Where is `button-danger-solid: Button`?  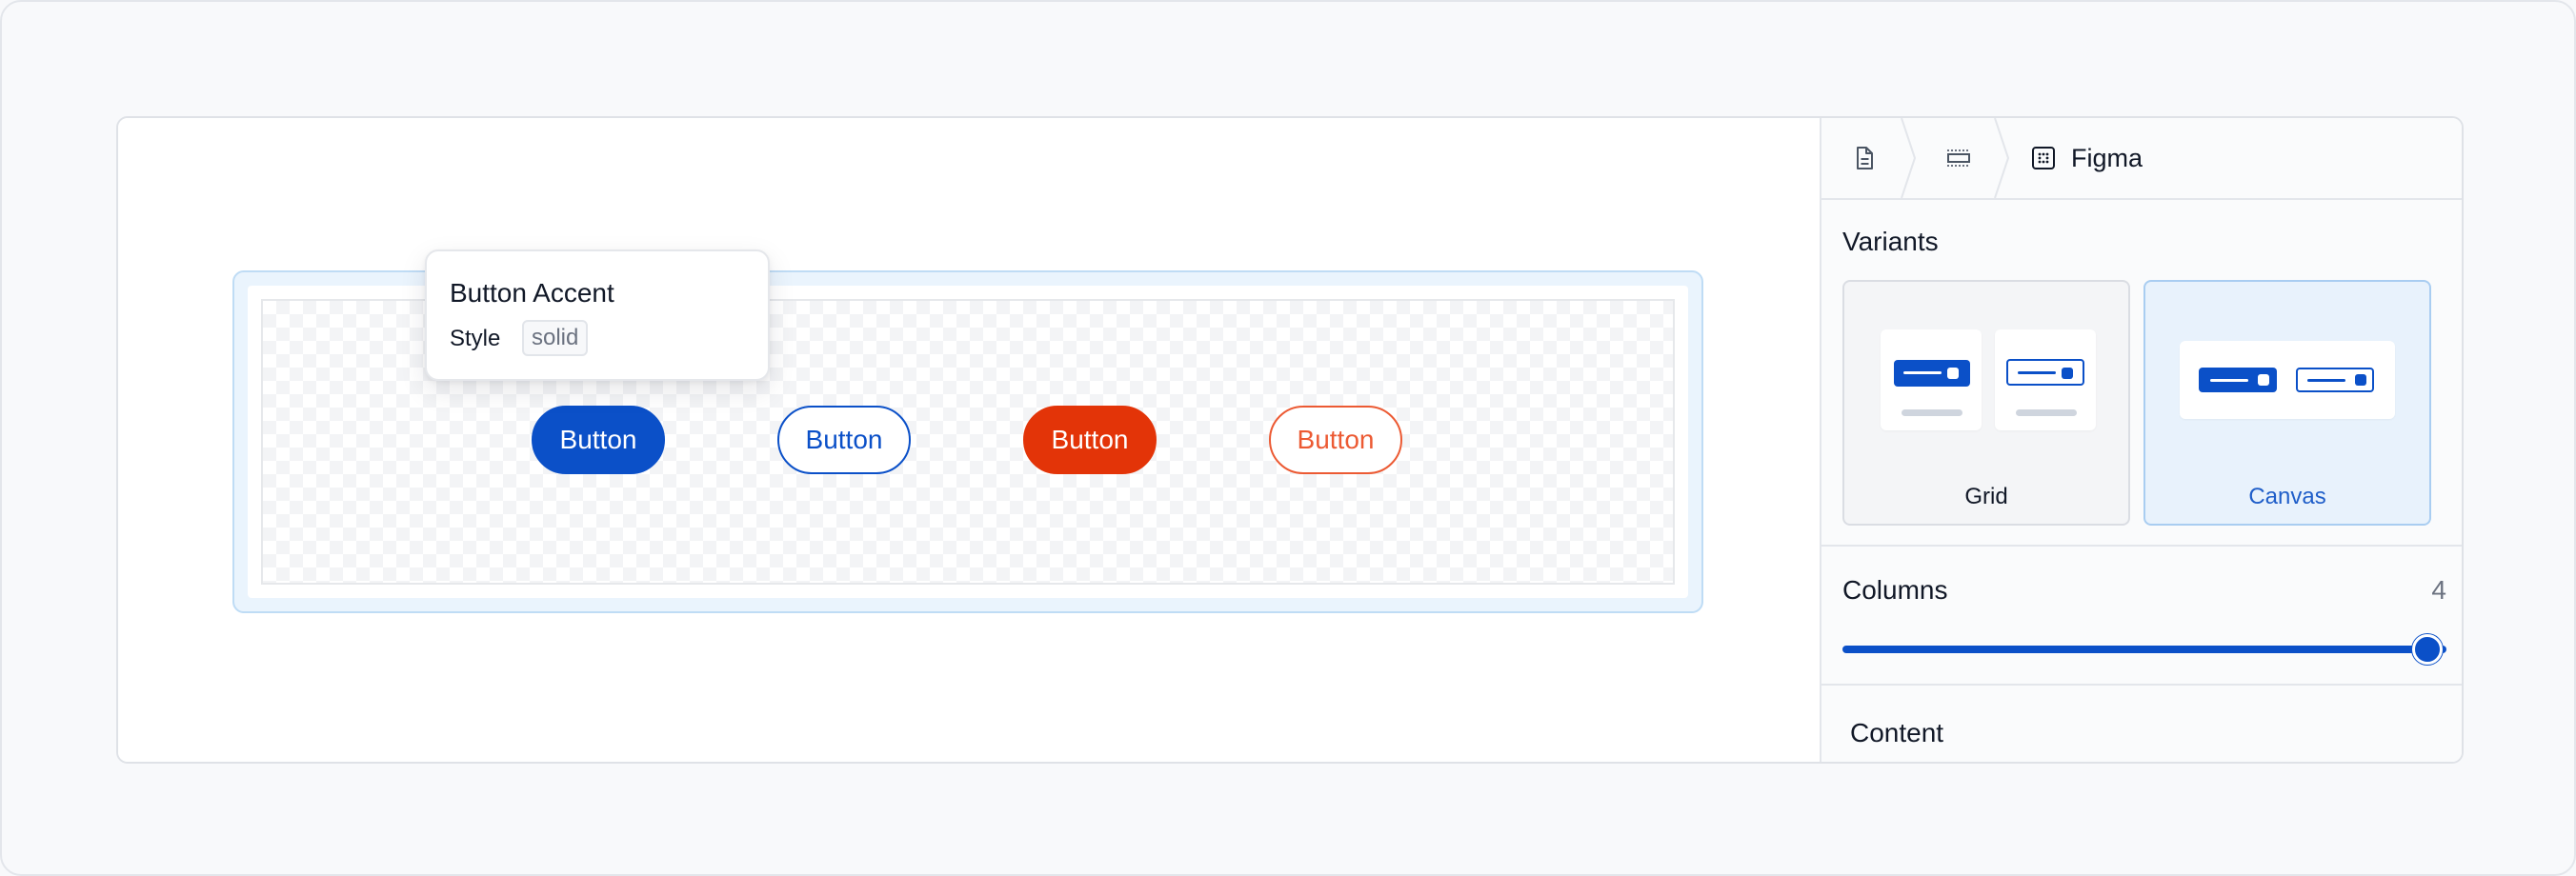
button-danger-solid: Button is located at coordinates (1090, 440).